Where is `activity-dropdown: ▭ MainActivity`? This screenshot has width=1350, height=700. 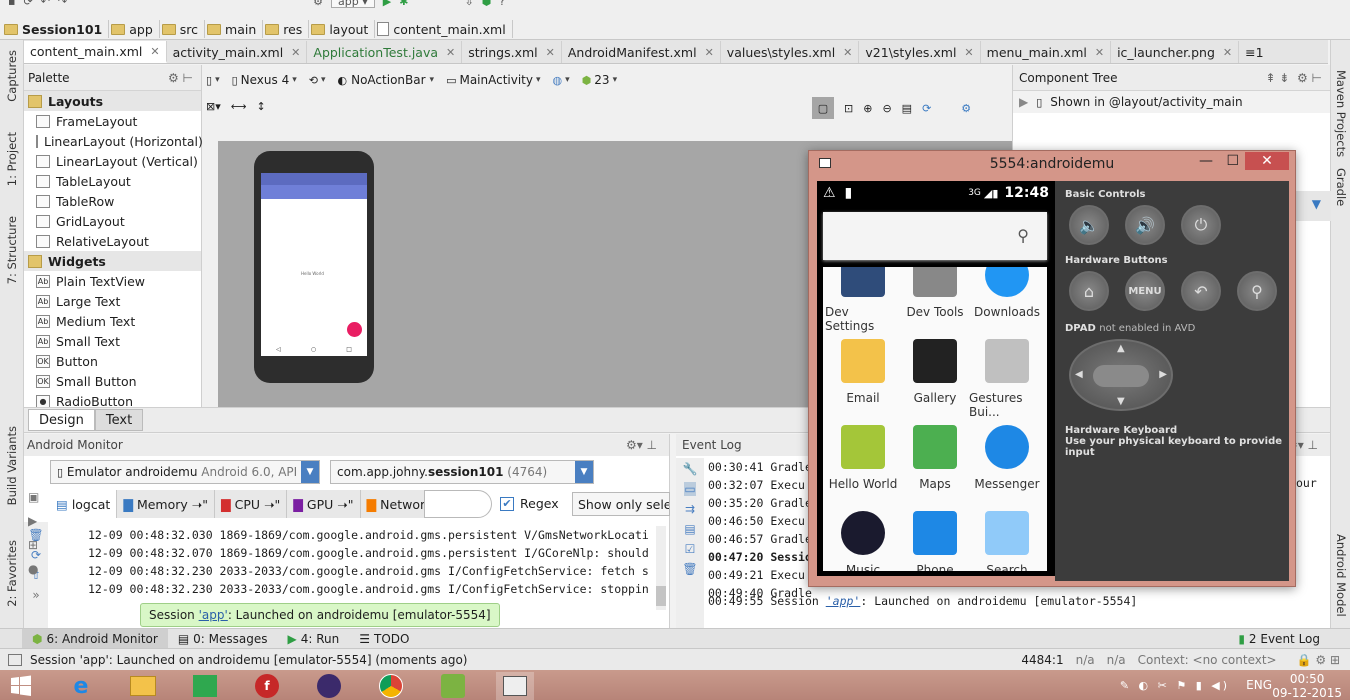
activity-dropdown: ▭ MainActivity is located at coordinates (493, 80).